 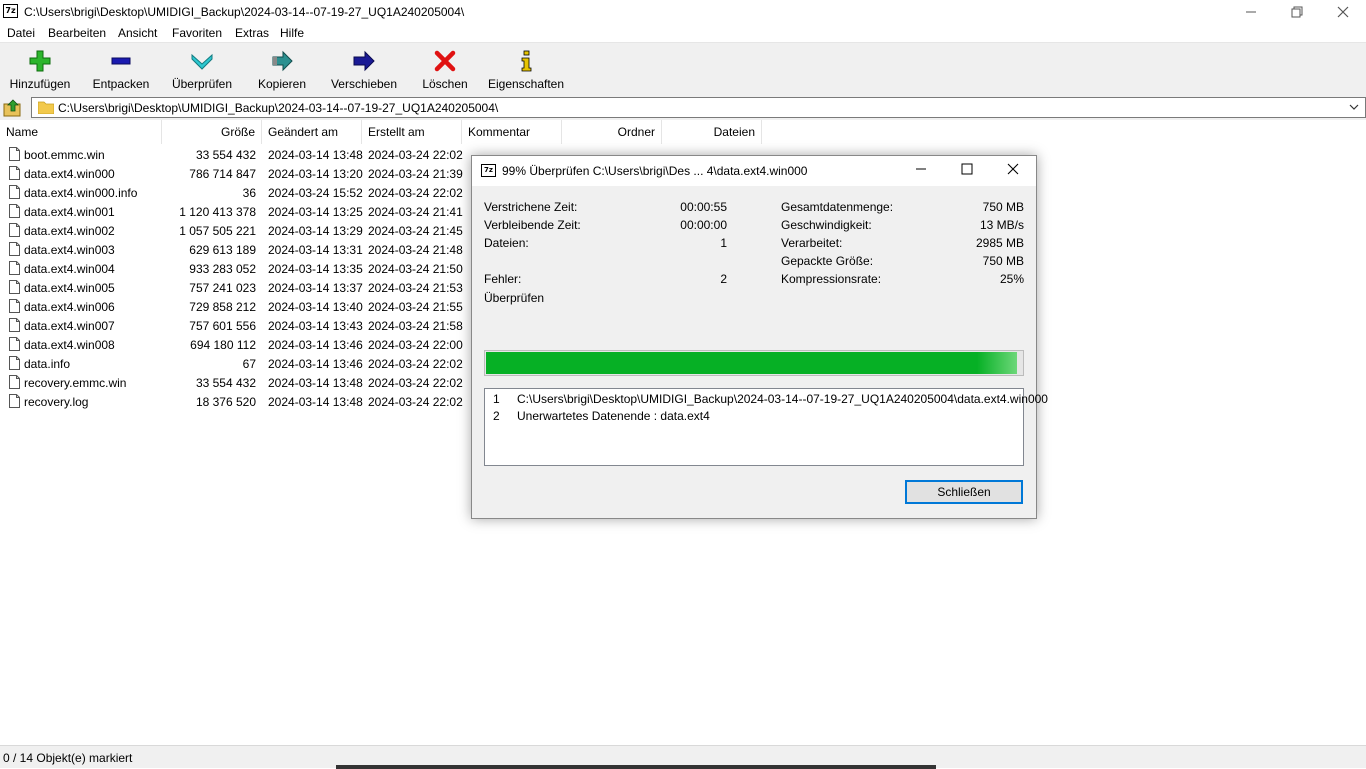 I want to click on close-icon, so click(x=1013, y=169).